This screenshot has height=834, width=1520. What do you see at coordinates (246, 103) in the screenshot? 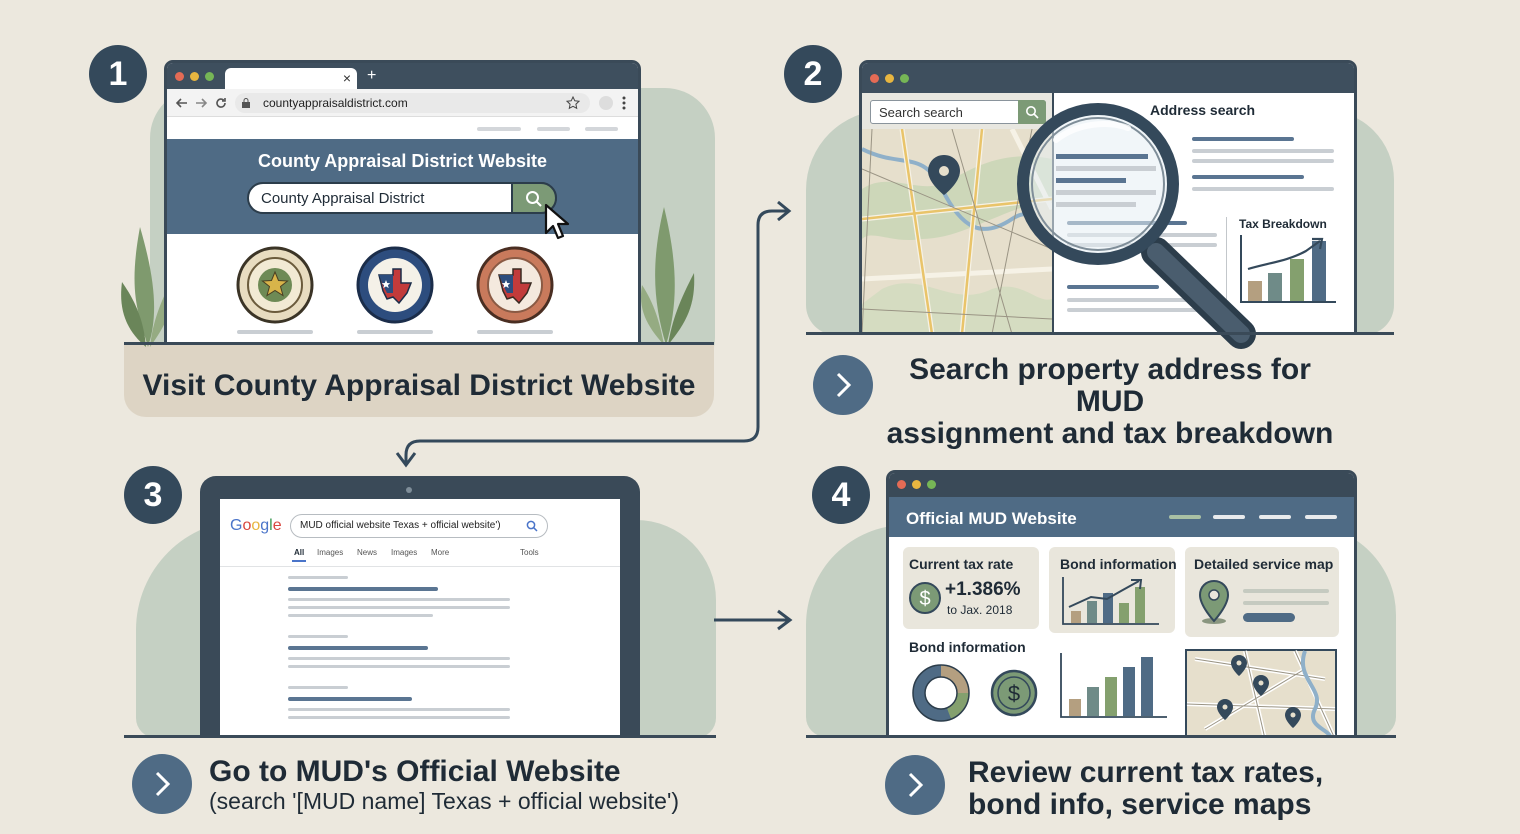
I see `lock-icon` at bounding box center [246, 103].